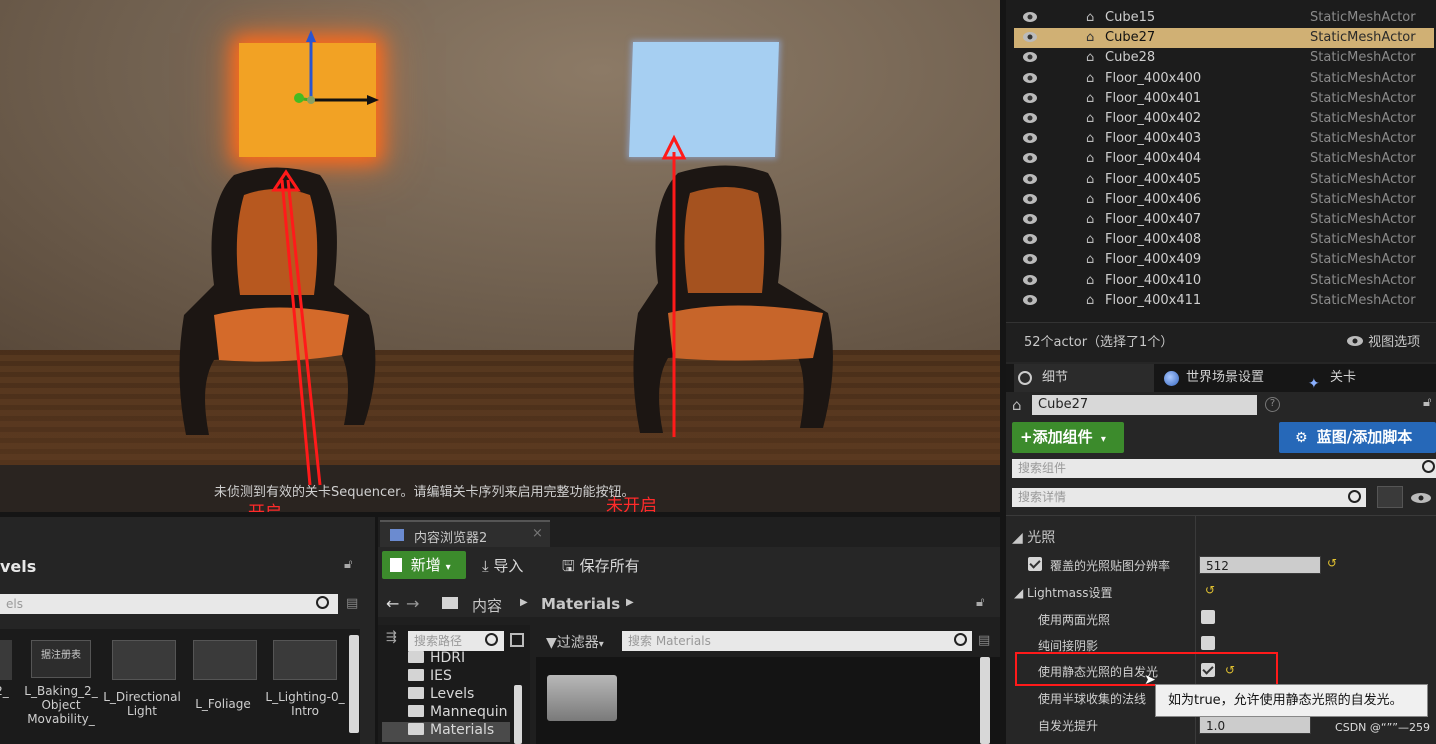  What do you see at coordinates (1099, 342) in the screenshot?
I see `actor-count: 52个actor（选择了1个）` at bounding box center [1099, 342].